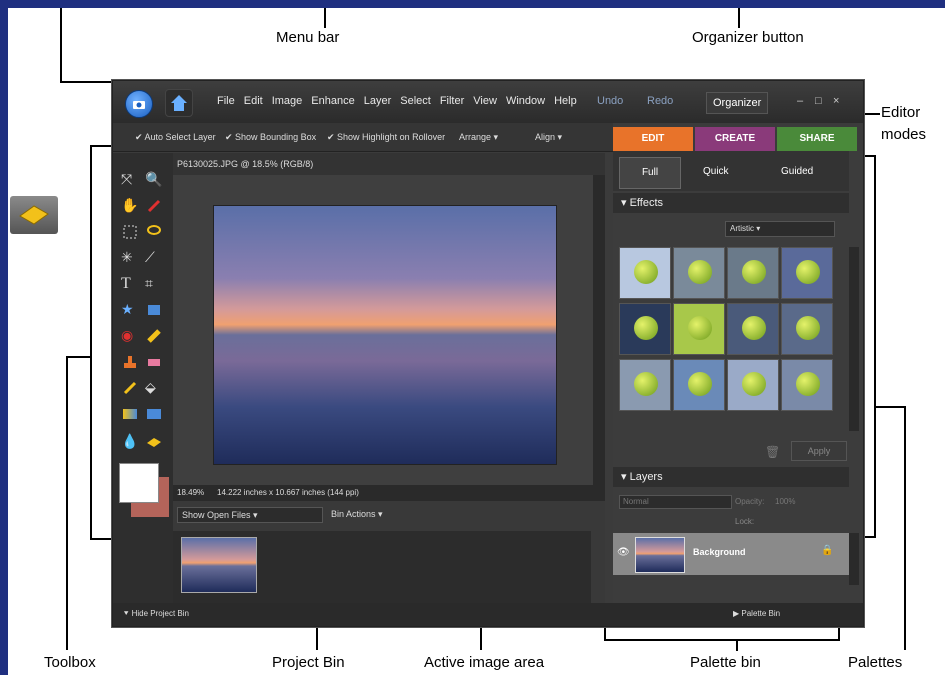  What do you see at coordinates (226, 101) in the screenshot?
I see `menu-file: File` at bounding box center [226, 101].